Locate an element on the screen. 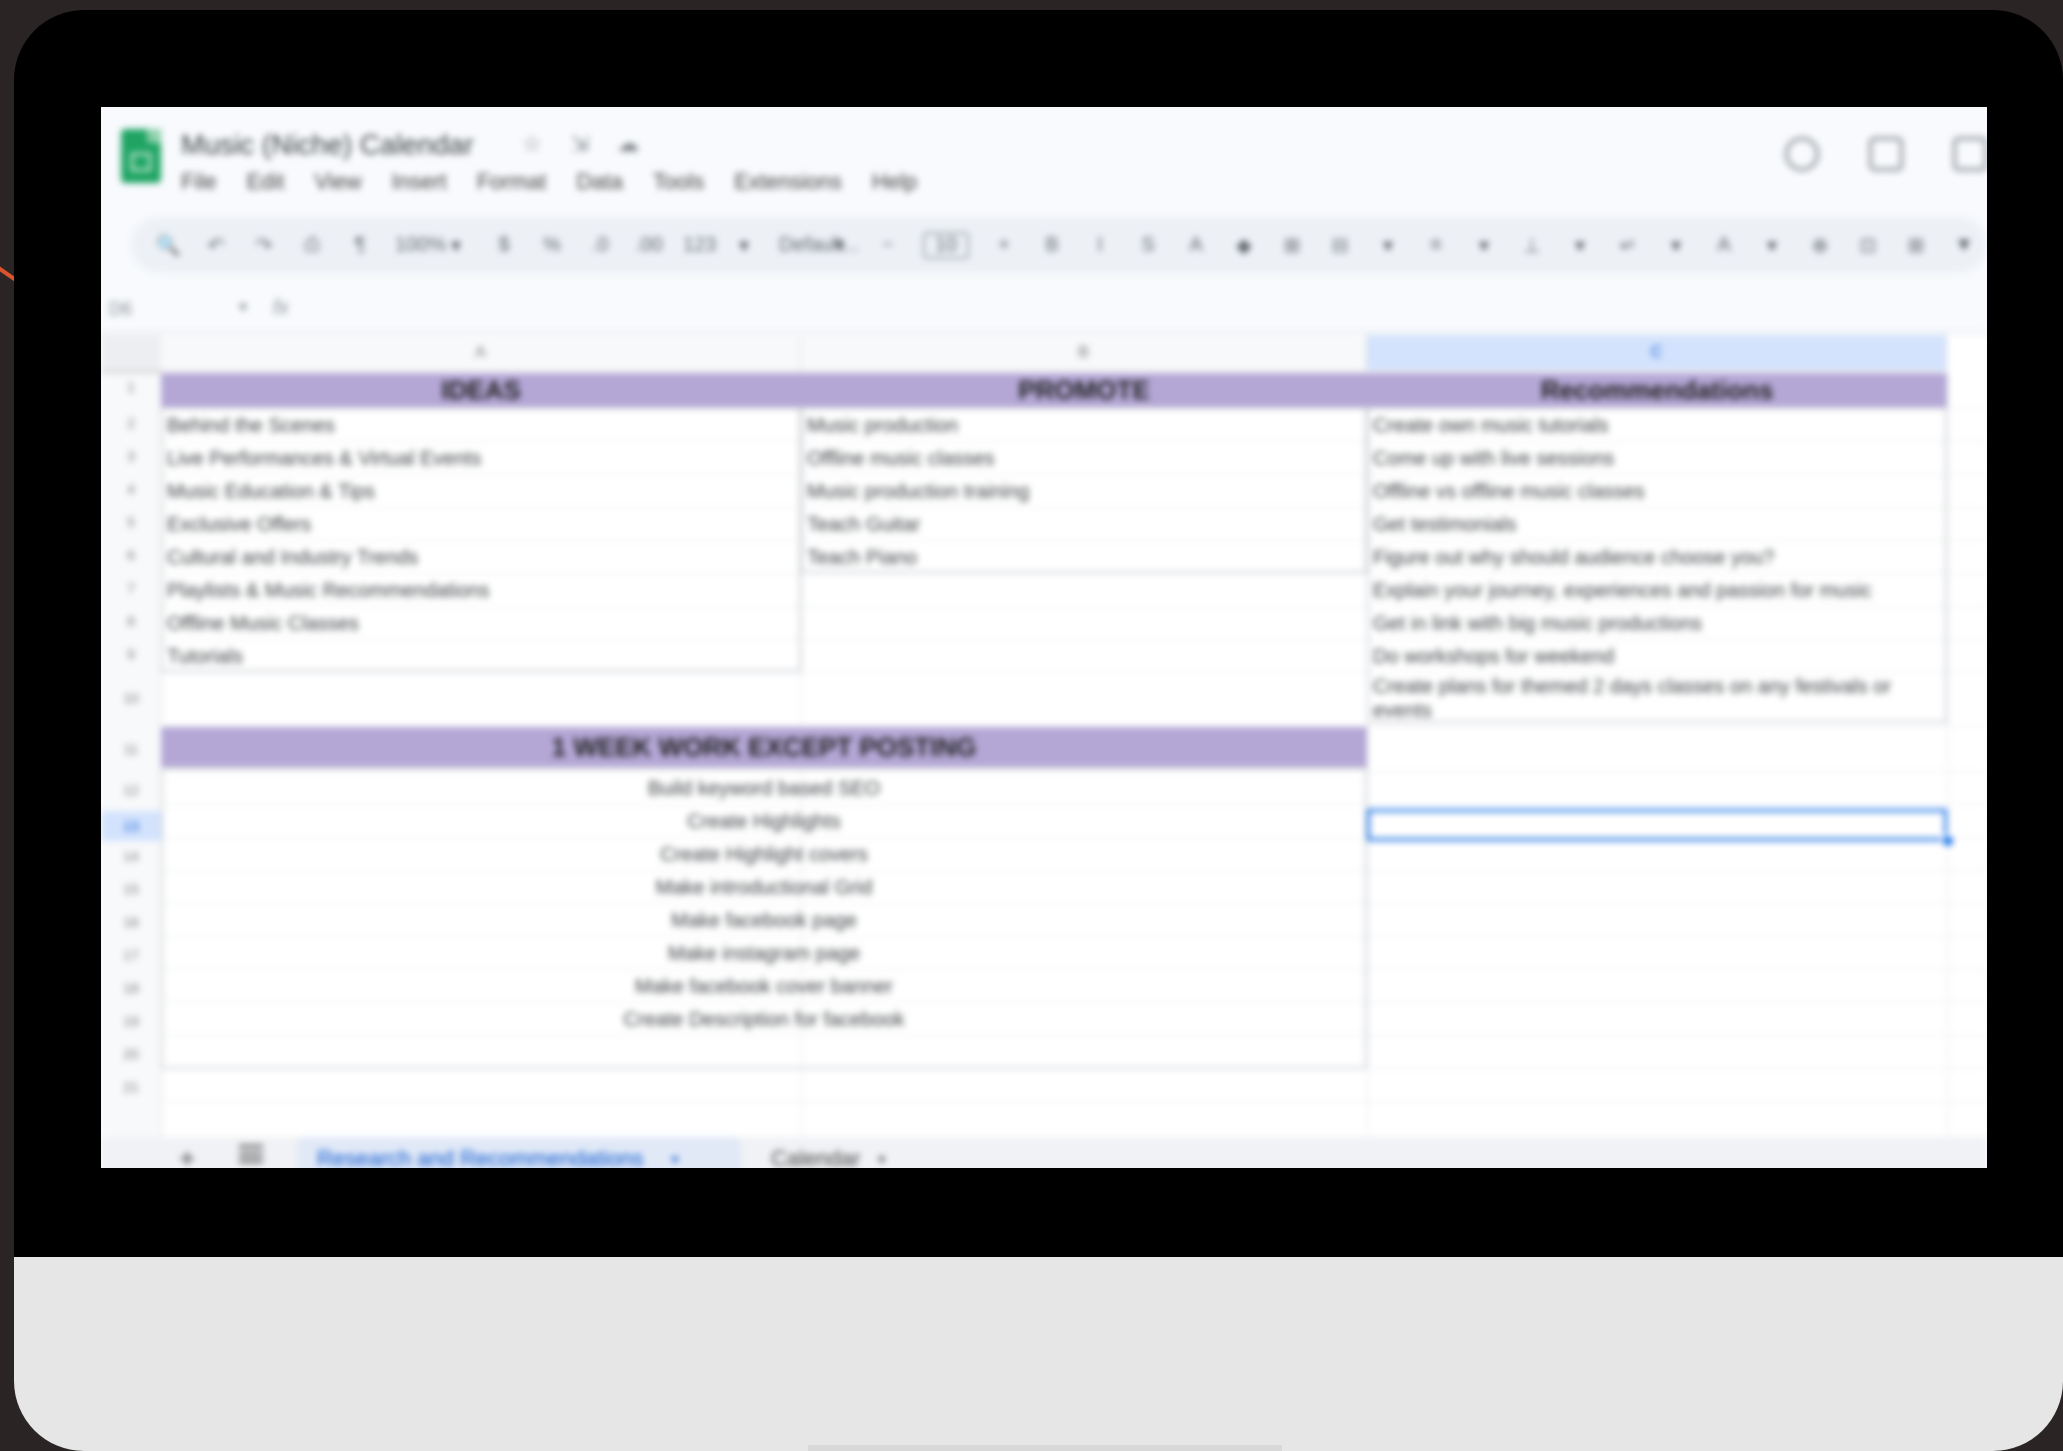  insert-link-icon: ⊕ is located at coordinates (1820, 245).